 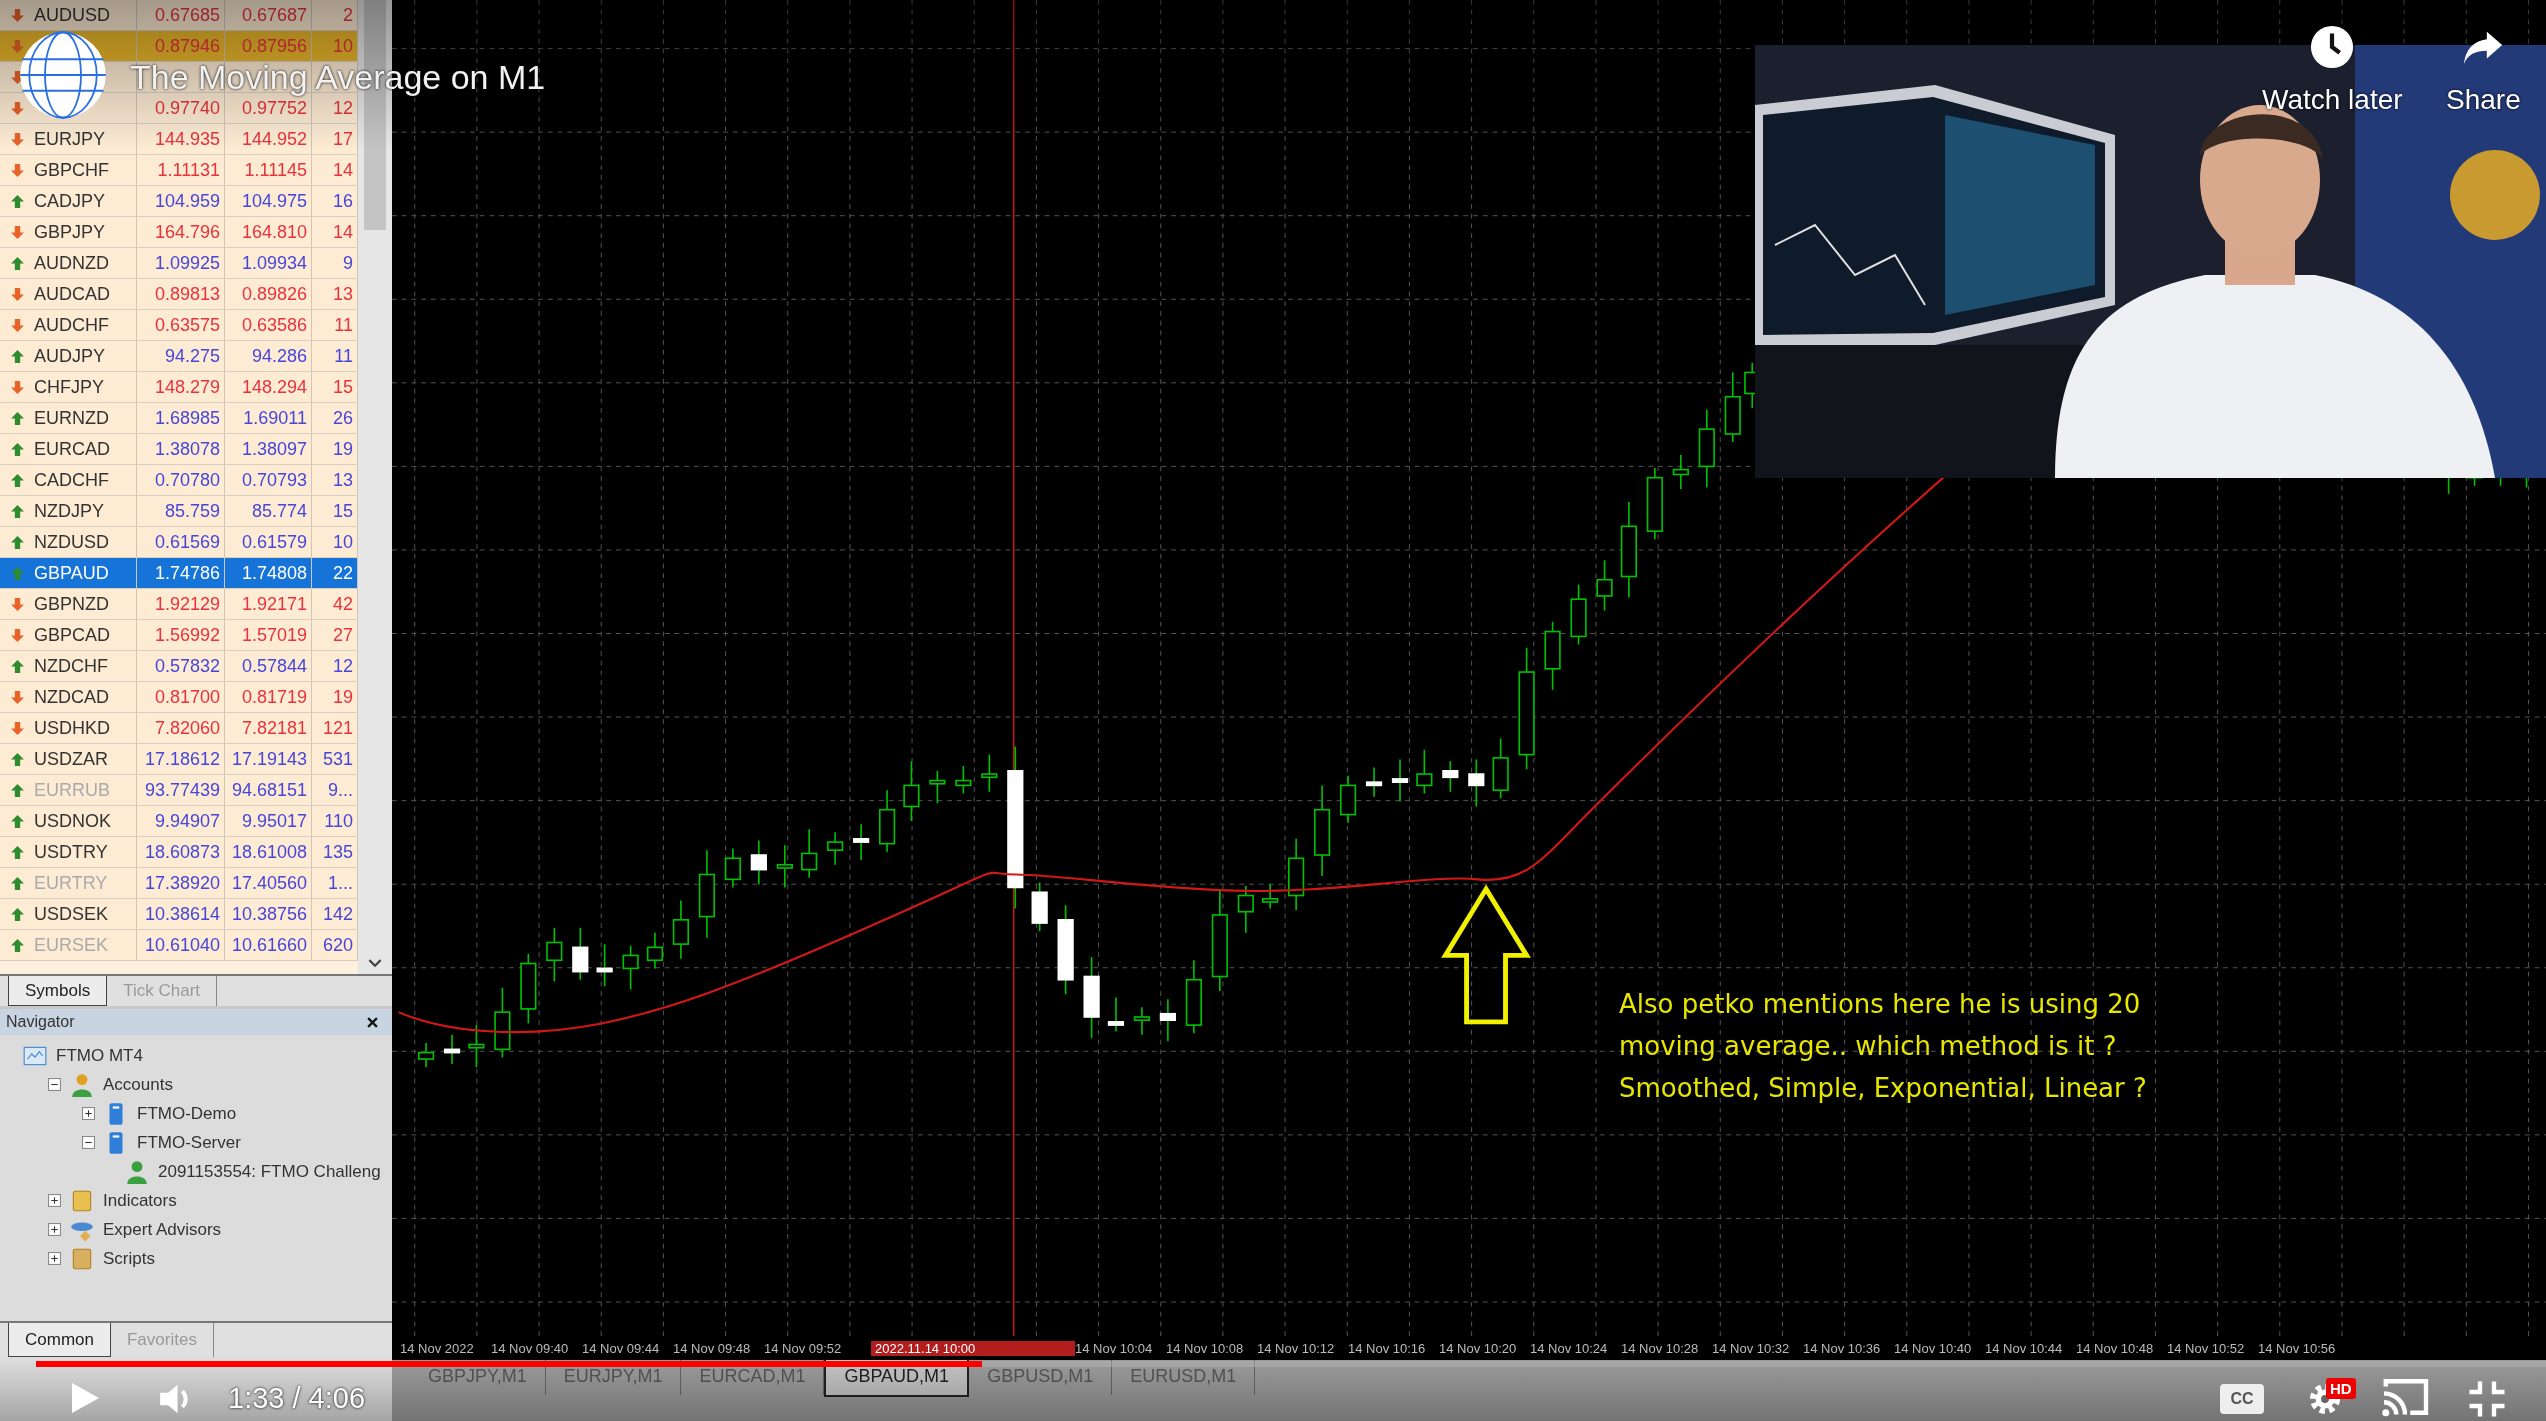 What do you see at coordinates (179, 232) in the screenshot?
I see `quote-row: GBPJPY 164.796 164.810 14` at bounding box center [179, 232].